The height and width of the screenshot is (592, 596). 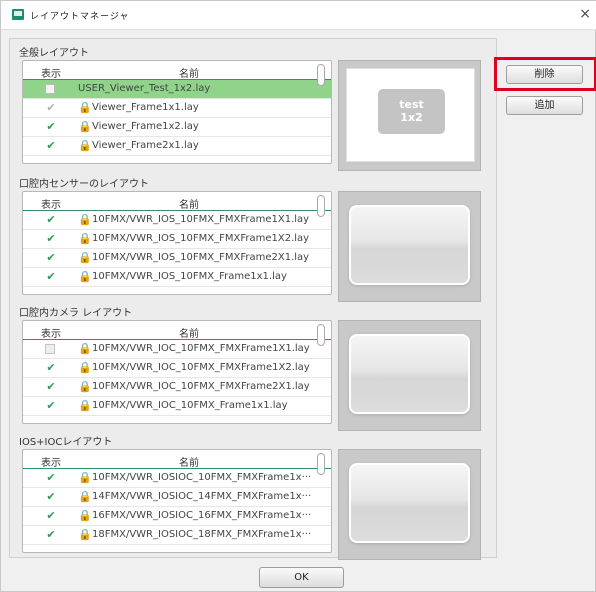 What do you see at coordinates (411, 104) in the screenshot?
I see `preview-tile-line1: test` at bounding box center [411, 104].